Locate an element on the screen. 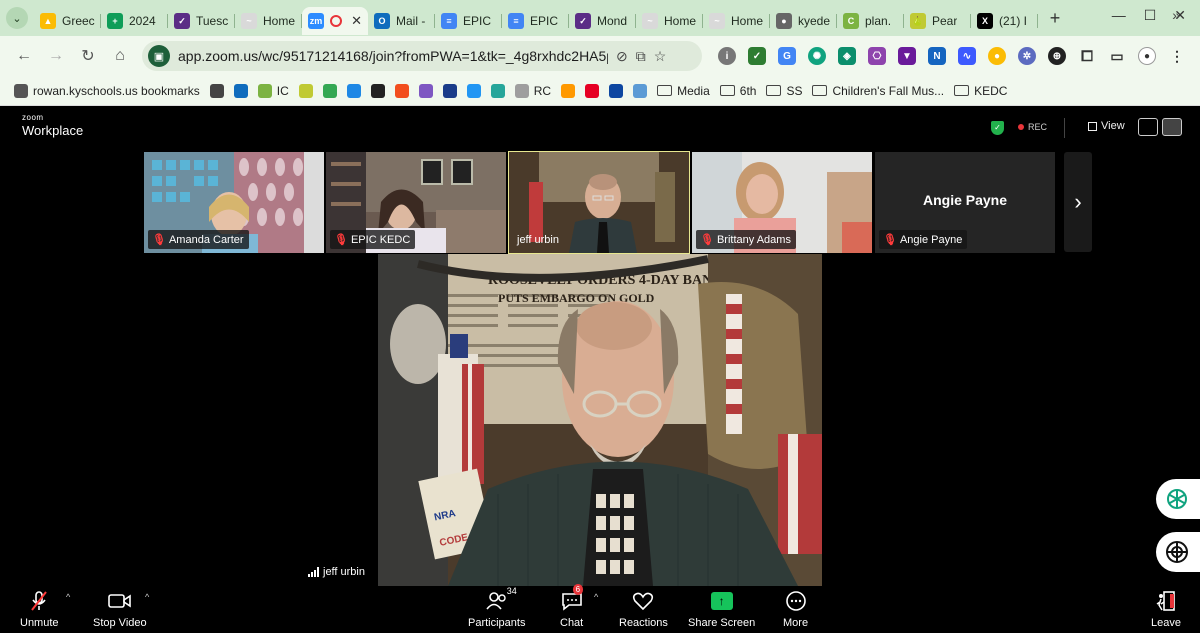 The width and height of the screenshot is (1200, 633). info-extension-icon: i is located at coordinates (727, 56).